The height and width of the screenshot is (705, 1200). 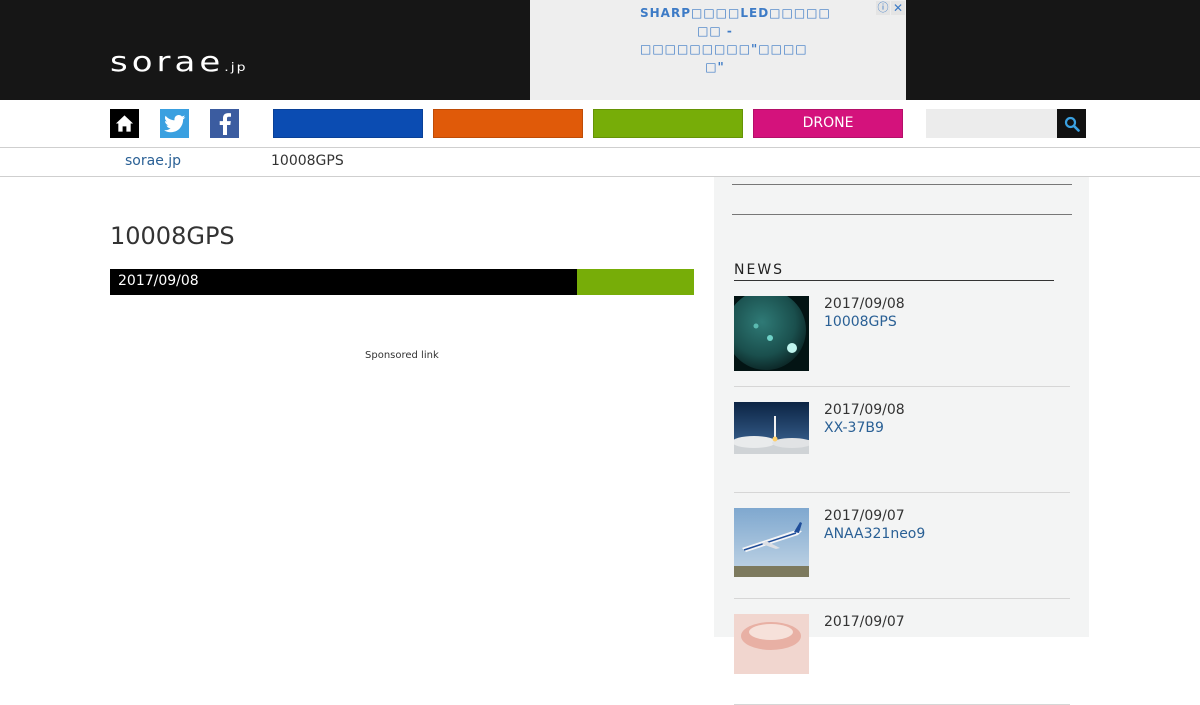 What do you see at coordinates (759, 270) in the screenshot?
I see `news-heading: NEWS` at bounding box center [759, 270].